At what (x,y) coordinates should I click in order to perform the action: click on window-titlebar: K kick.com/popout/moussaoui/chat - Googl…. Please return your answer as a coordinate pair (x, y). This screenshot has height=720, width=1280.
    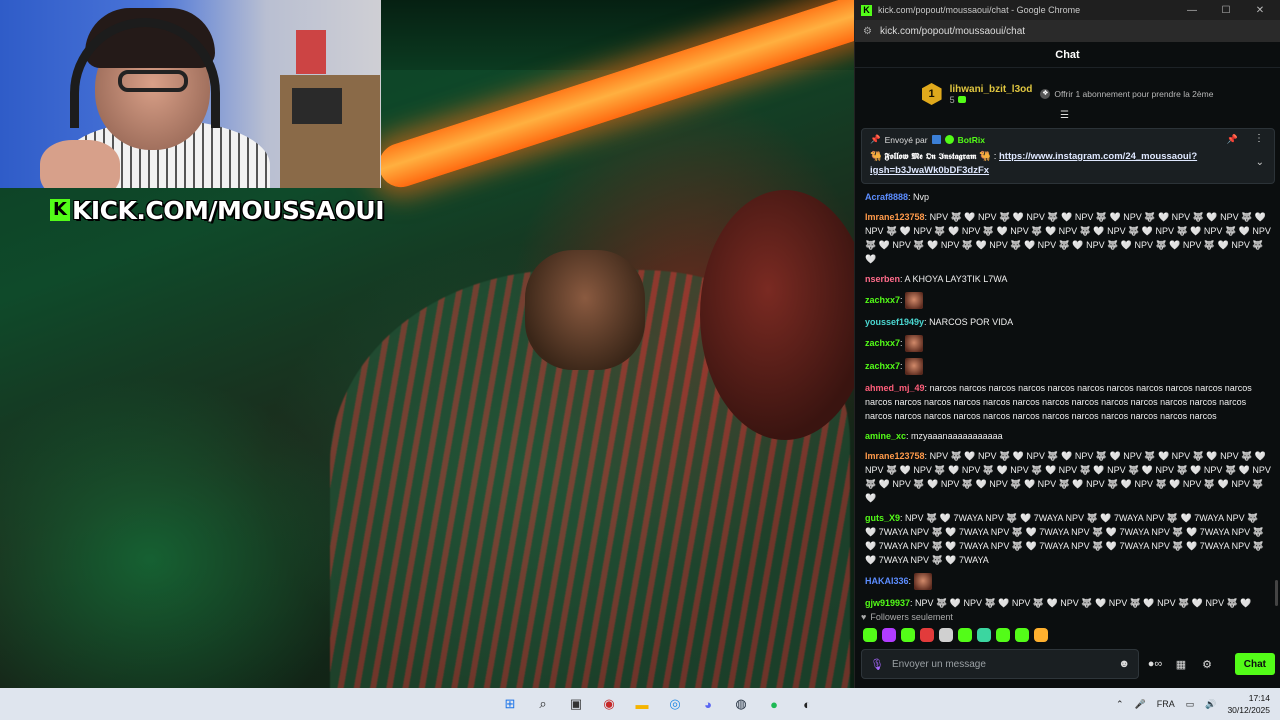
    Looking at the image, I should click on (1067, 10).